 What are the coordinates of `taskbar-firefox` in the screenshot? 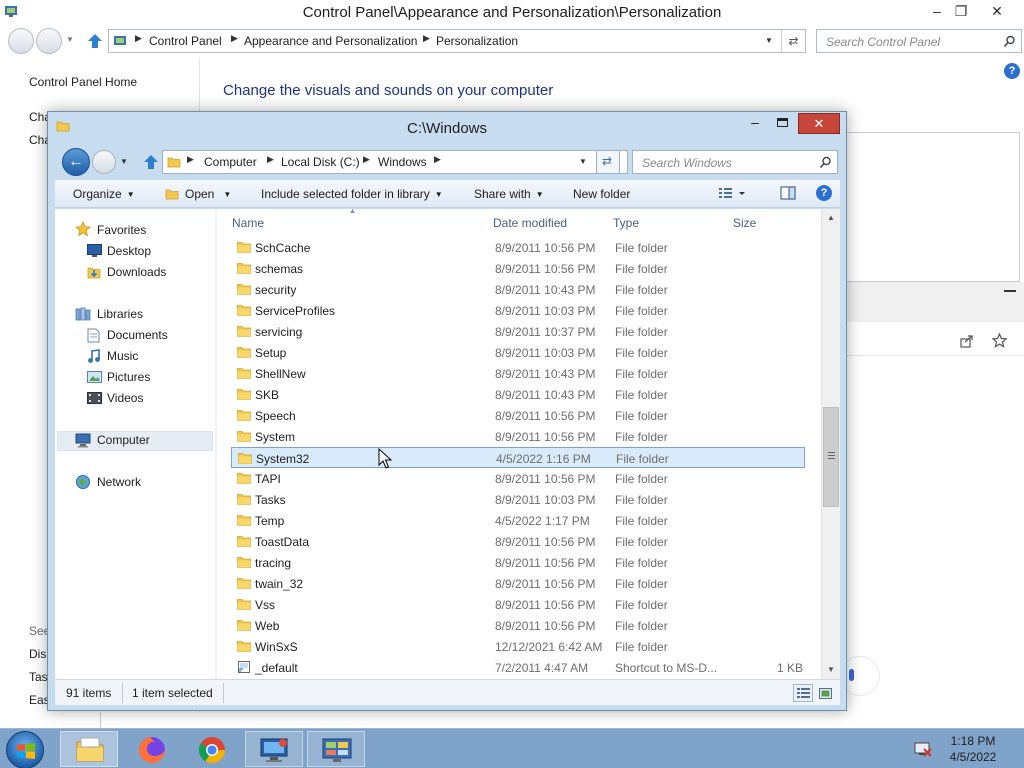 It's located at (151, 749).